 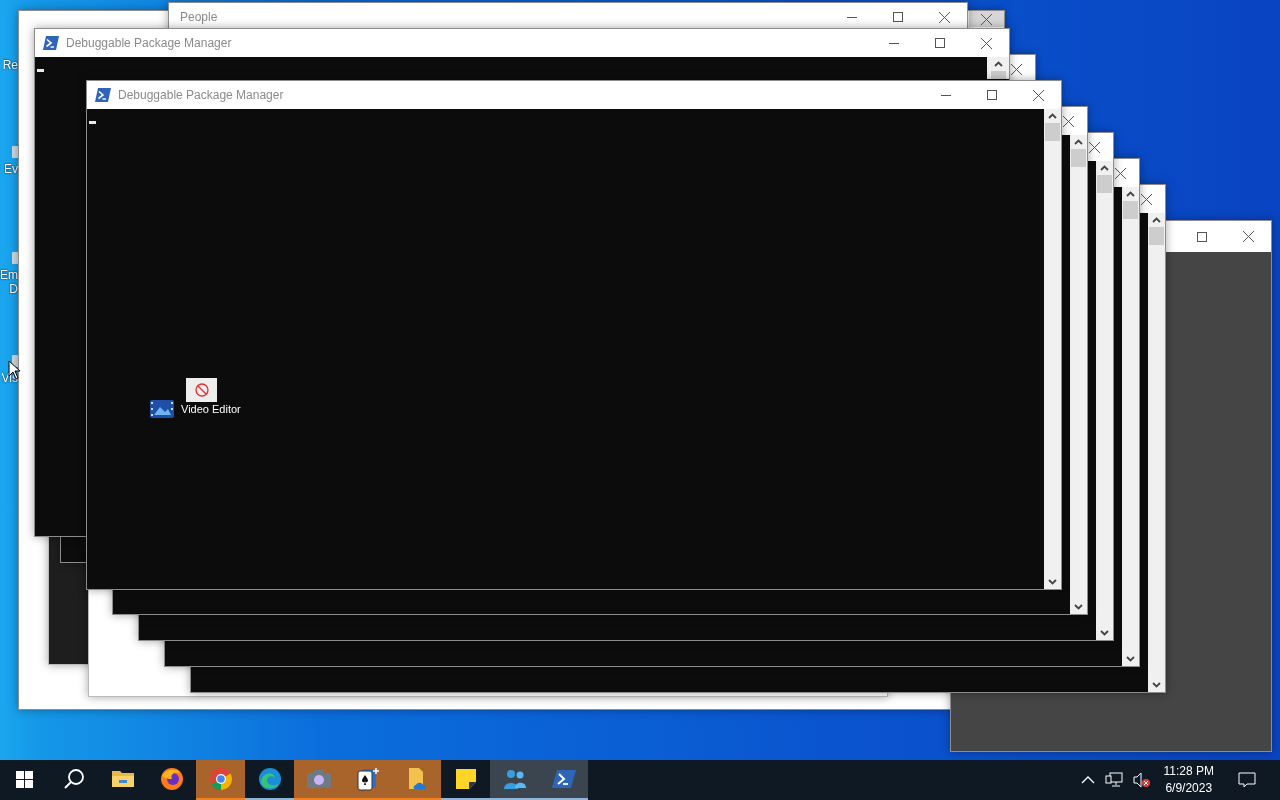 I want to click on people-icon, so click(x=514, y=779).